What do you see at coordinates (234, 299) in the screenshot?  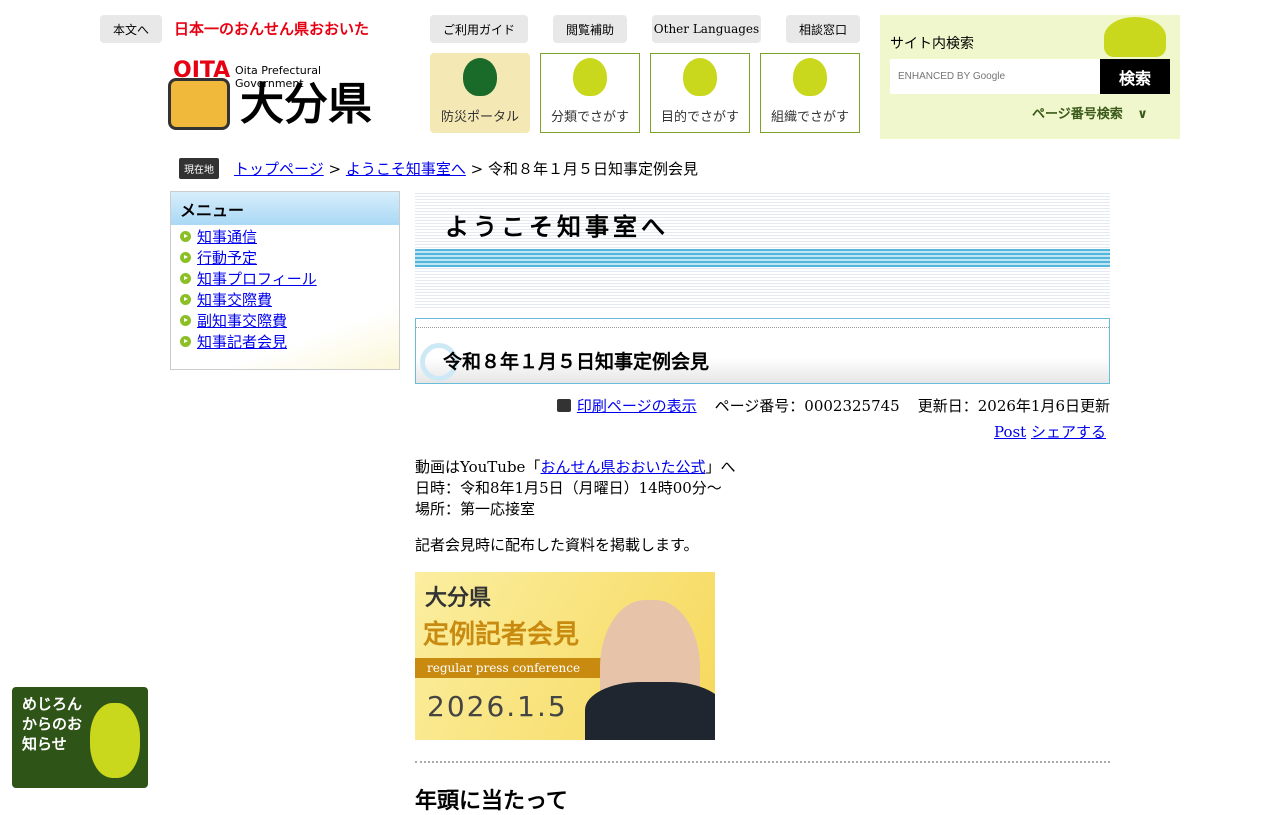 I see `sidebar-item-expenses: 知事交際費` at bounding box center [234, 299].